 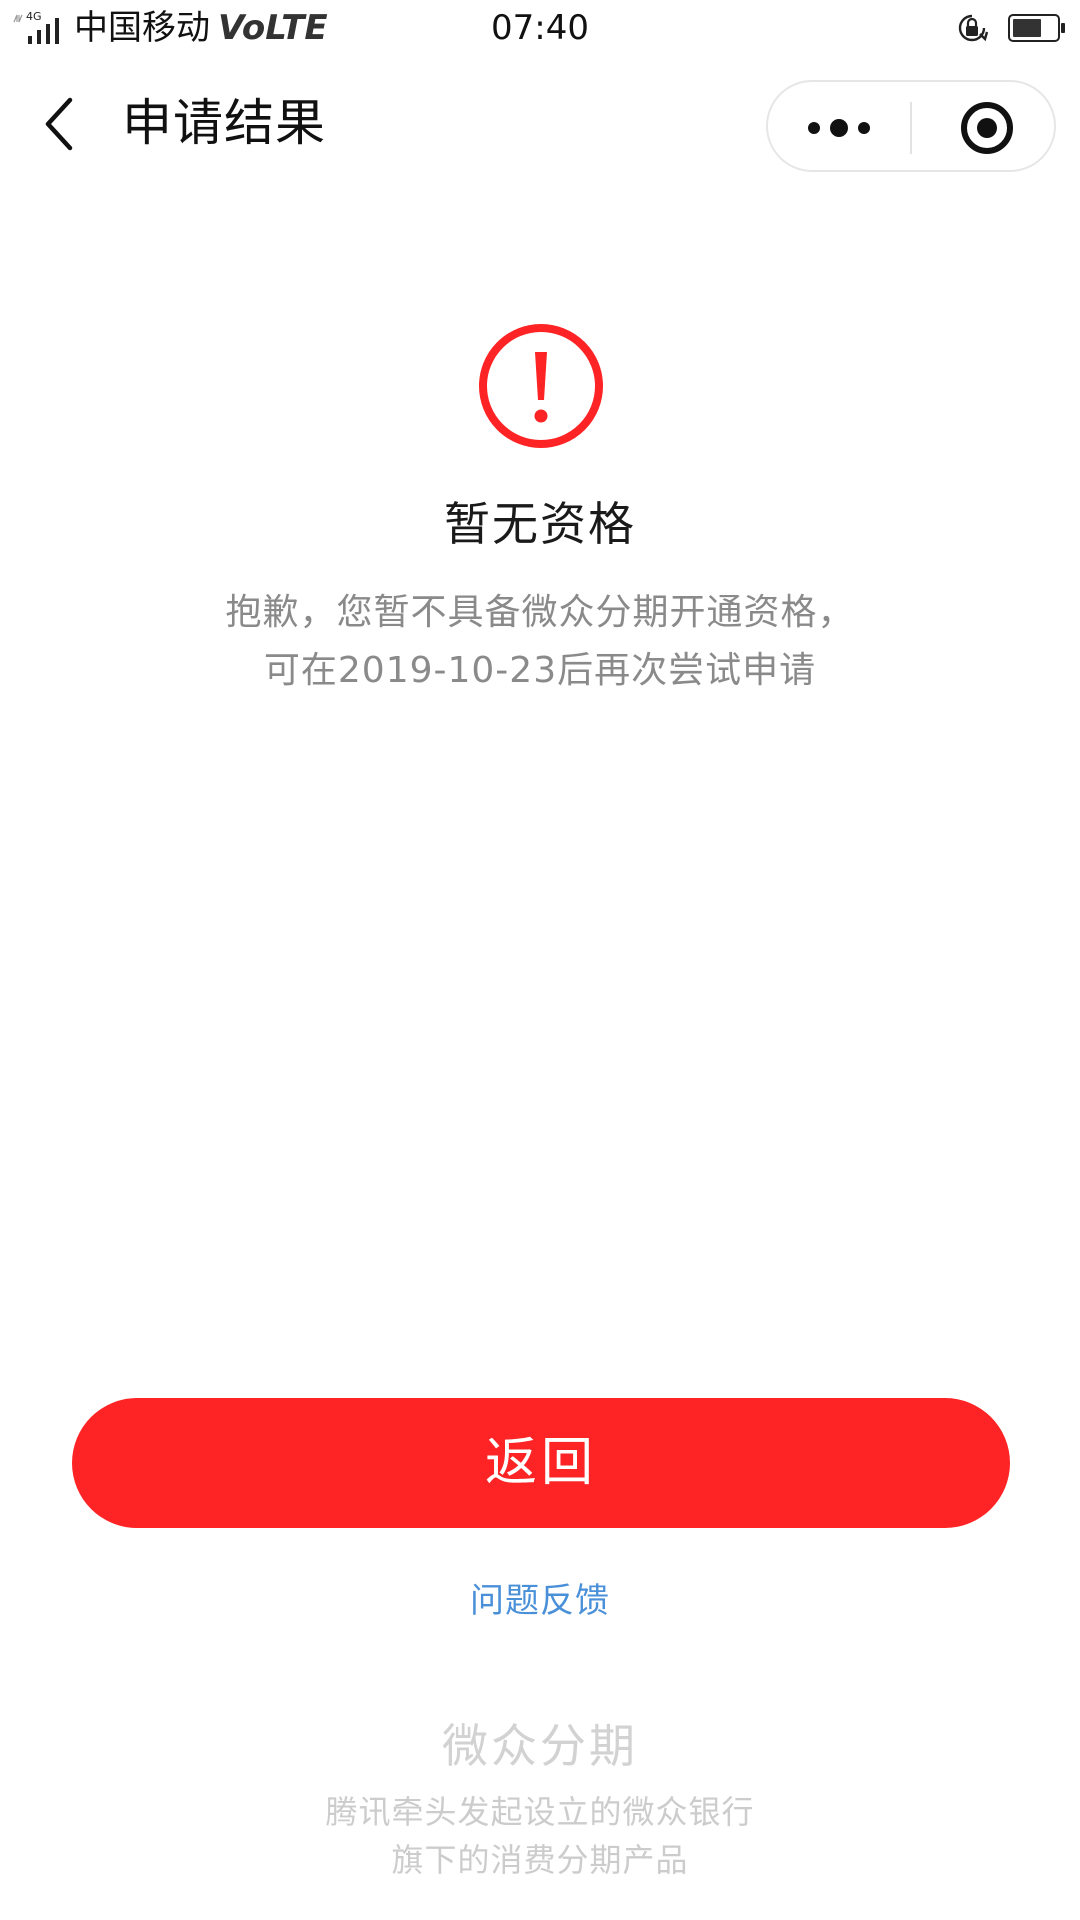 I want to click on return-button: 返回, so click(x=541, y=1463).